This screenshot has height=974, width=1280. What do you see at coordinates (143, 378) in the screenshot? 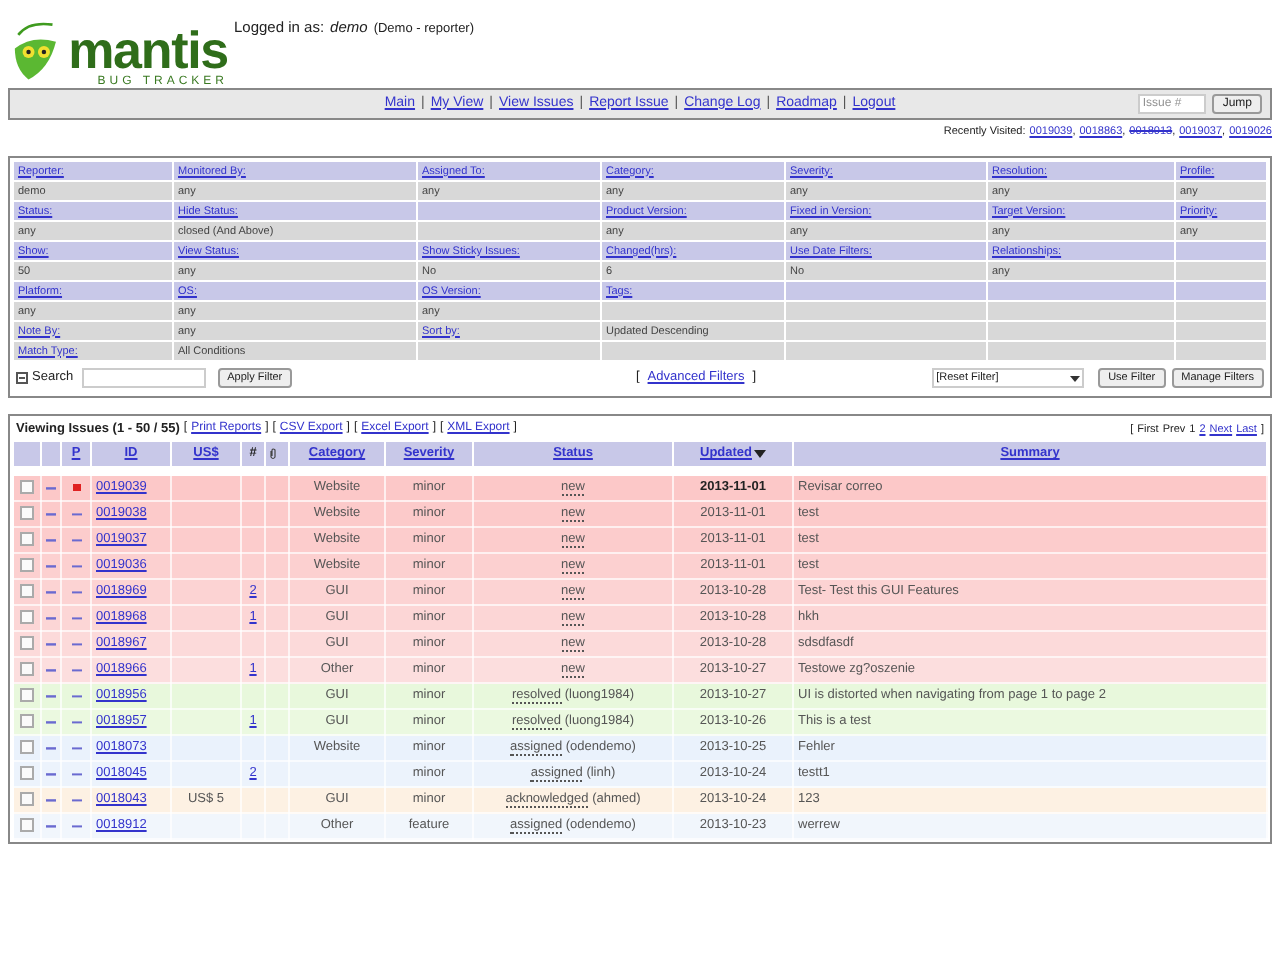
I see `search-field` at bounding box center [143, 378].